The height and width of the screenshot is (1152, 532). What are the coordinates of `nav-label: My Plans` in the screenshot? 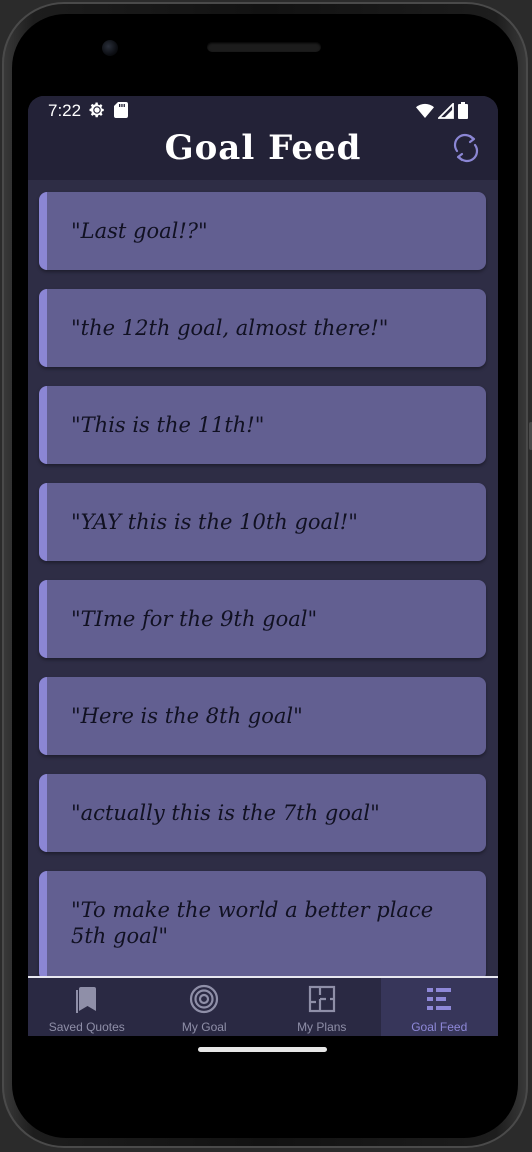 It's located at (322, 1027).